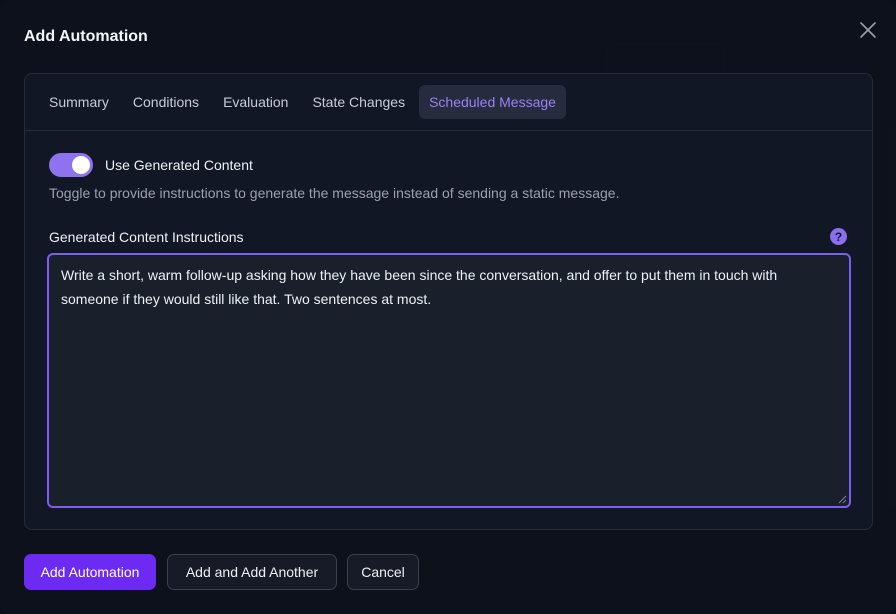  What do you see at coordinates (383, 572) in the screenshot?
I see `cancel-button: Cancel` at bounding box center [383, 572].